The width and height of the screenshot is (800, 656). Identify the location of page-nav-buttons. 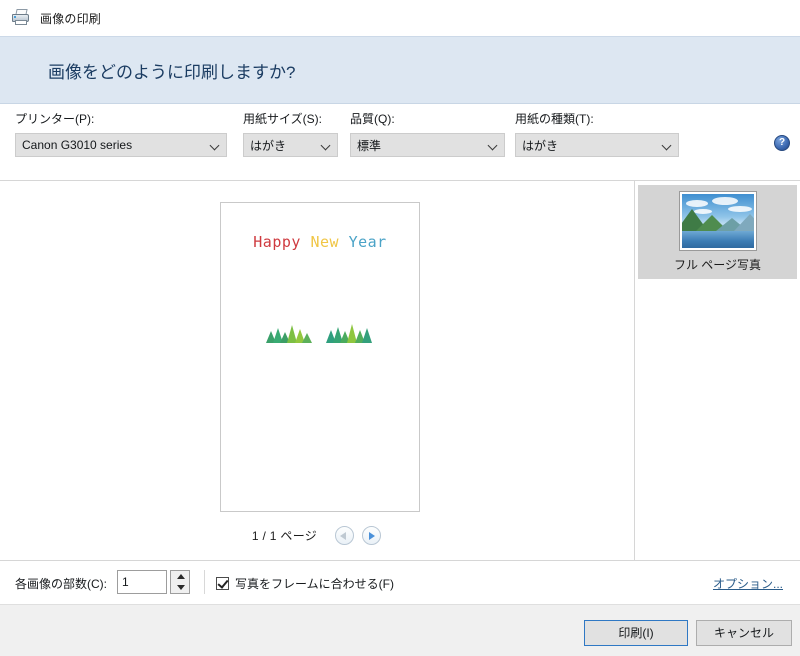
(358, 535).